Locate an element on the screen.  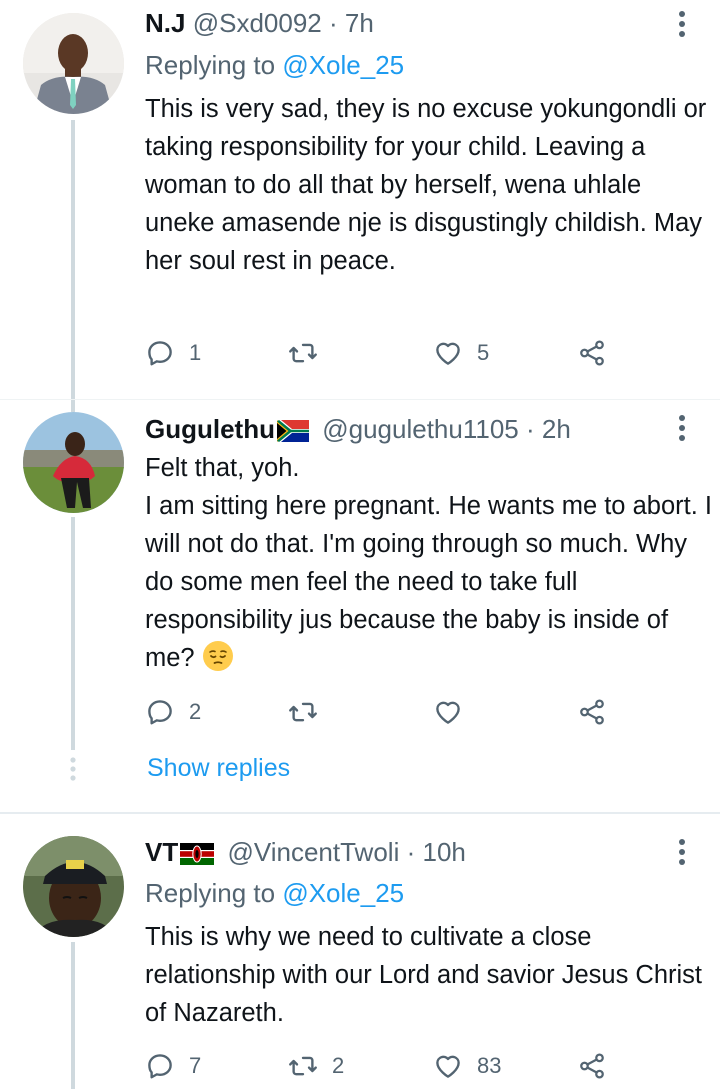
timestamp: 7h is located at coordinates (359, 23).